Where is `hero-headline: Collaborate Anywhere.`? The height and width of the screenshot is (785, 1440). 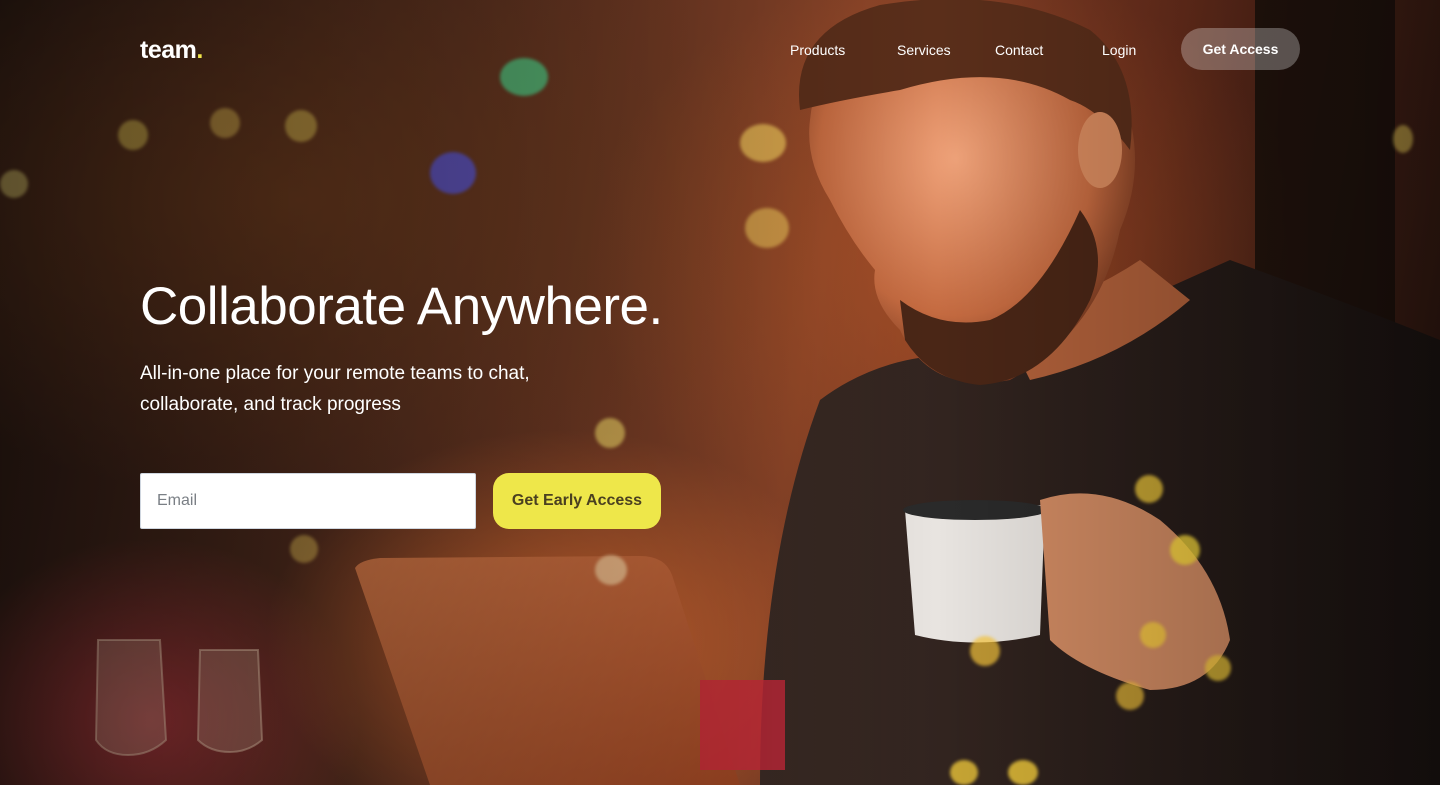 hero-headline: Collaborate Anywhere. is located at coordinates (401, 306).